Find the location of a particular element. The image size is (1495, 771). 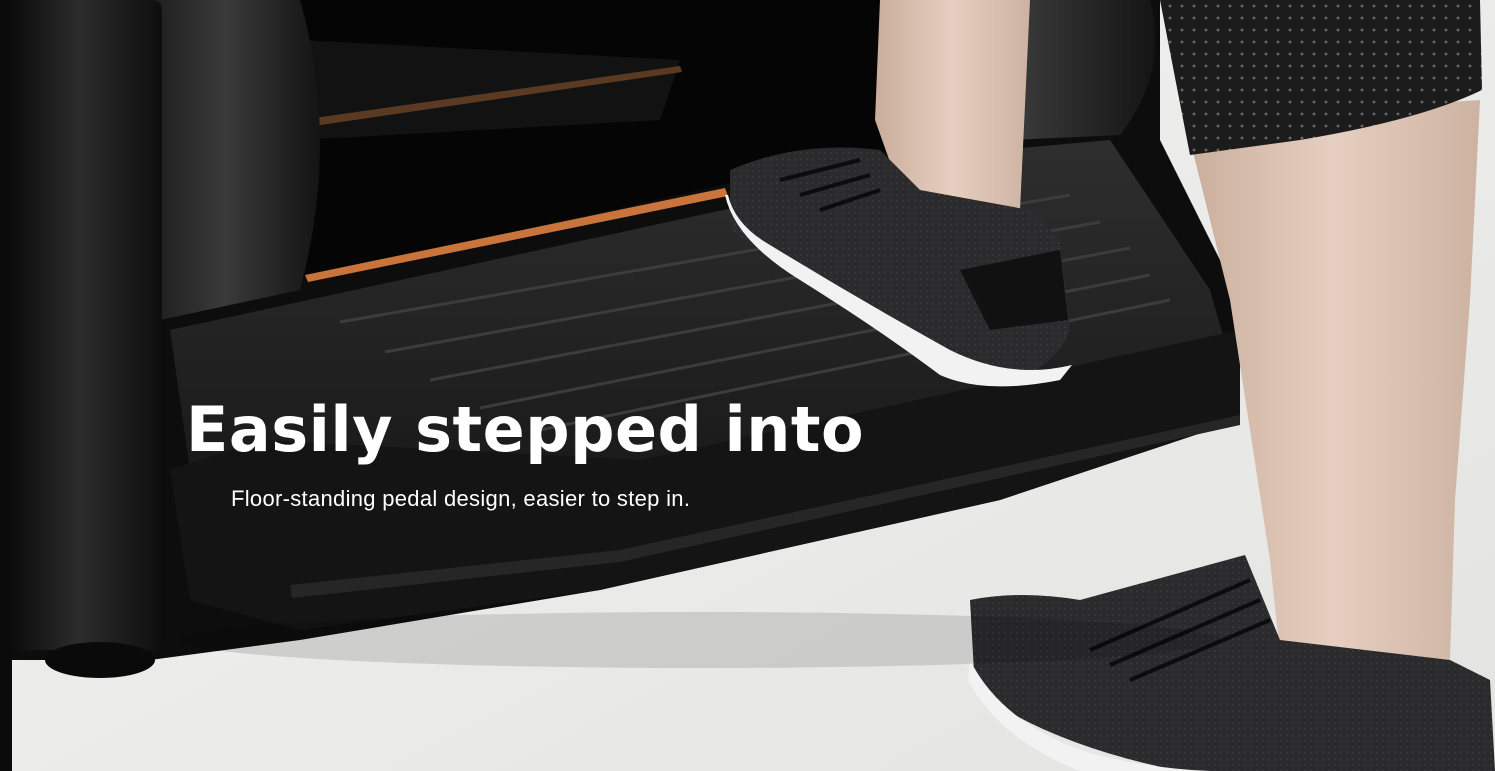

left-edge-strip is located at coordinates (6, 385).